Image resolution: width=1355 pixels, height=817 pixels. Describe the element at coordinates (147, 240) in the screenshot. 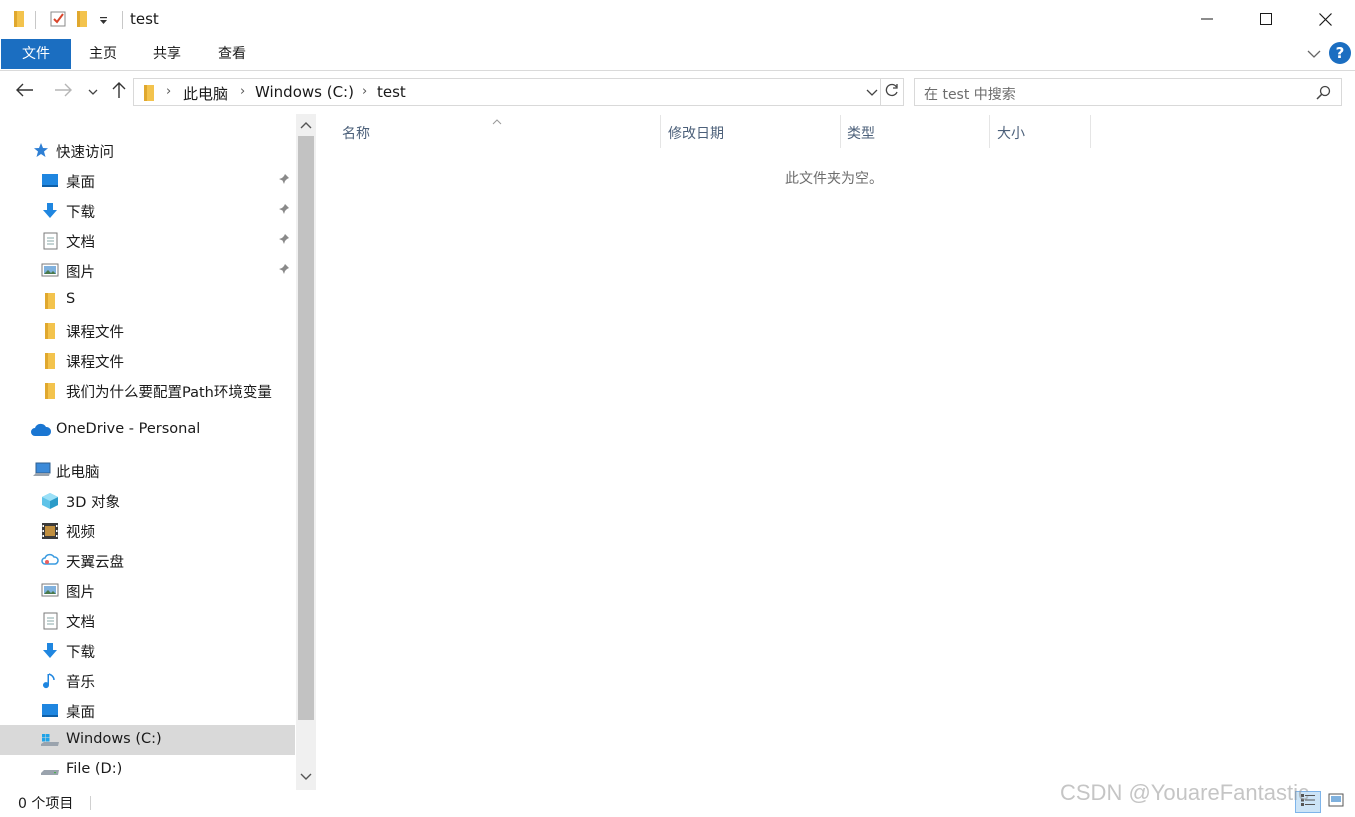

I see `sidebar-item-documents: 文档` at that location.